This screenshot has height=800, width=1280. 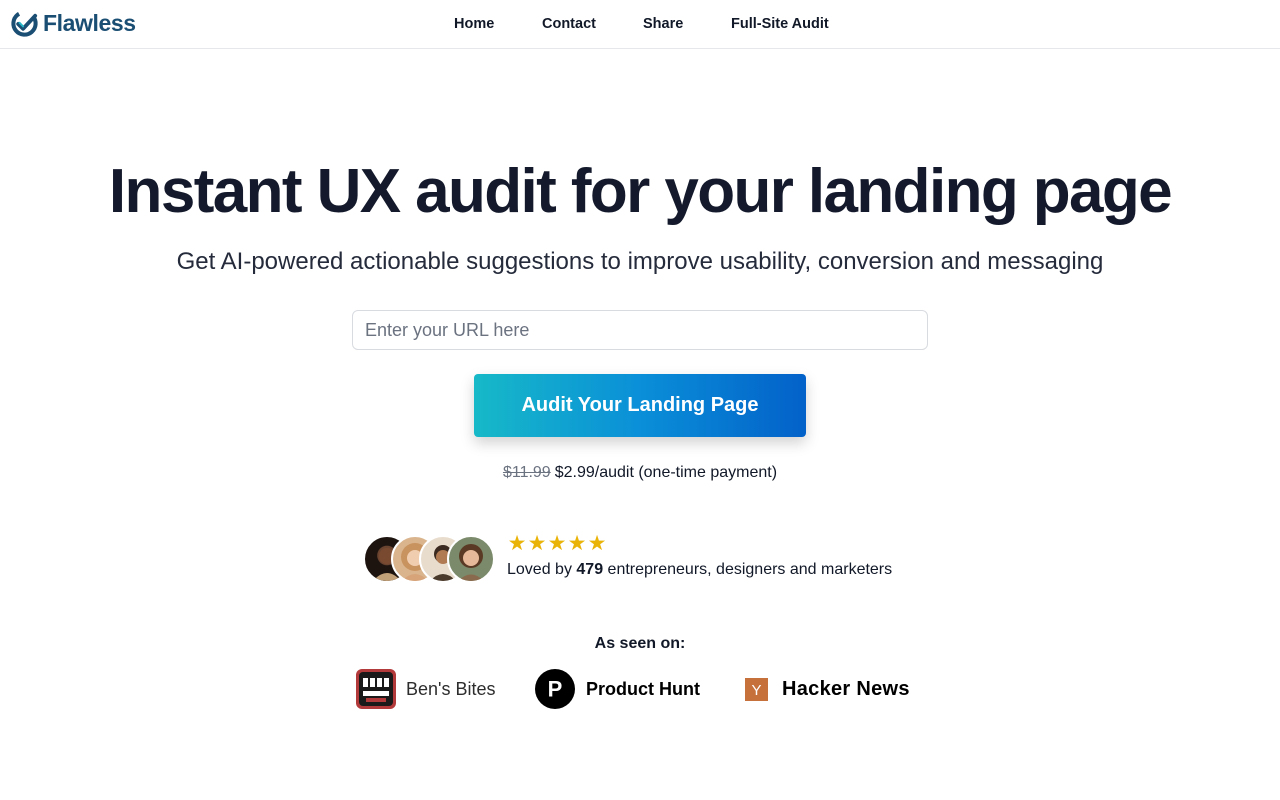 I want to click on old-price: $11.99, so click(x=526, y=472).